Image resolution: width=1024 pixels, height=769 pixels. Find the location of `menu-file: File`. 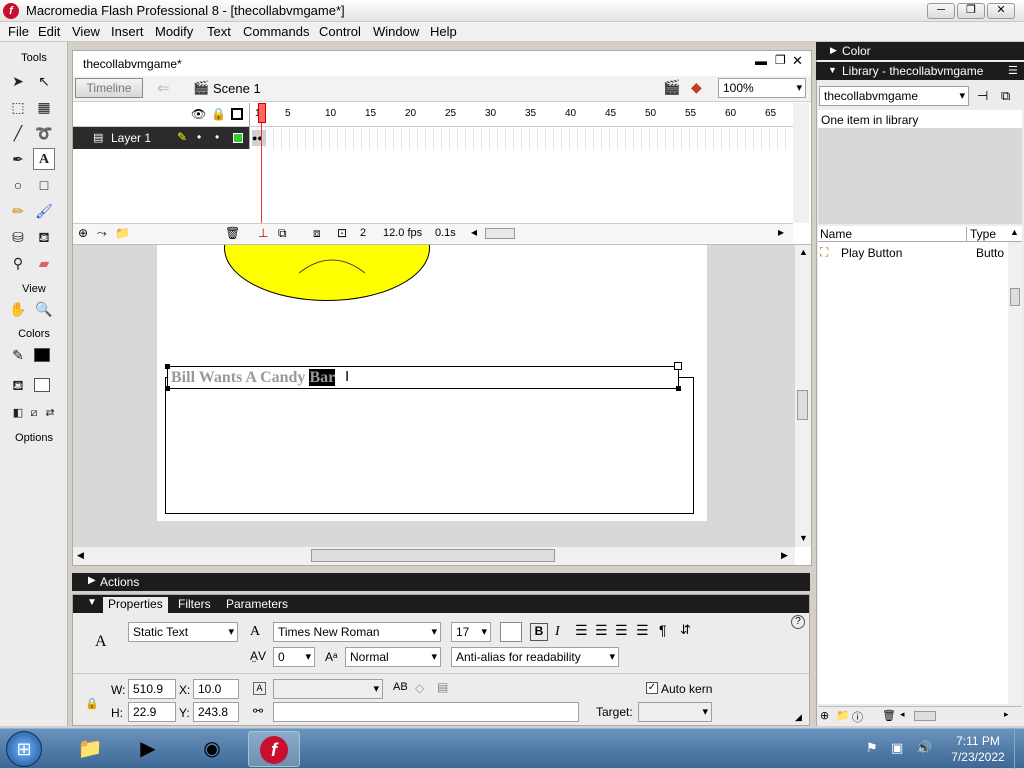

menu-file: File is located at coordinates (18, 31).